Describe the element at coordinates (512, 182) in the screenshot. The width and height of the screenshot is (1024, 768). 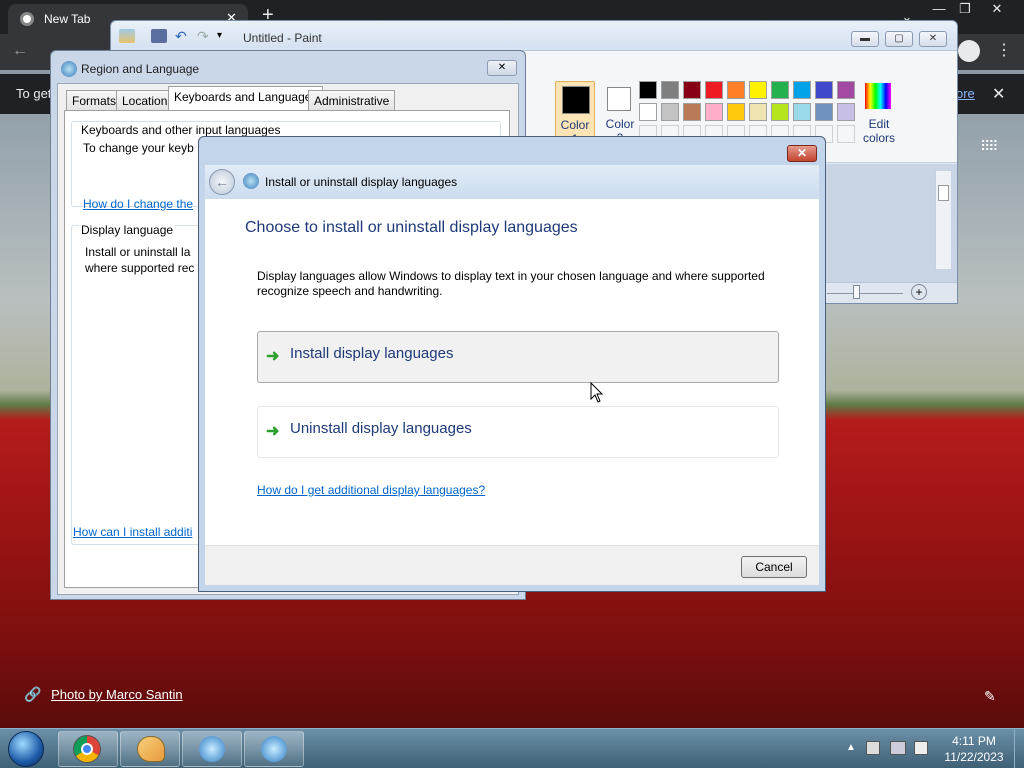
I see `wizard-nav-bar: ← Install or uninstall display languages` at that location.